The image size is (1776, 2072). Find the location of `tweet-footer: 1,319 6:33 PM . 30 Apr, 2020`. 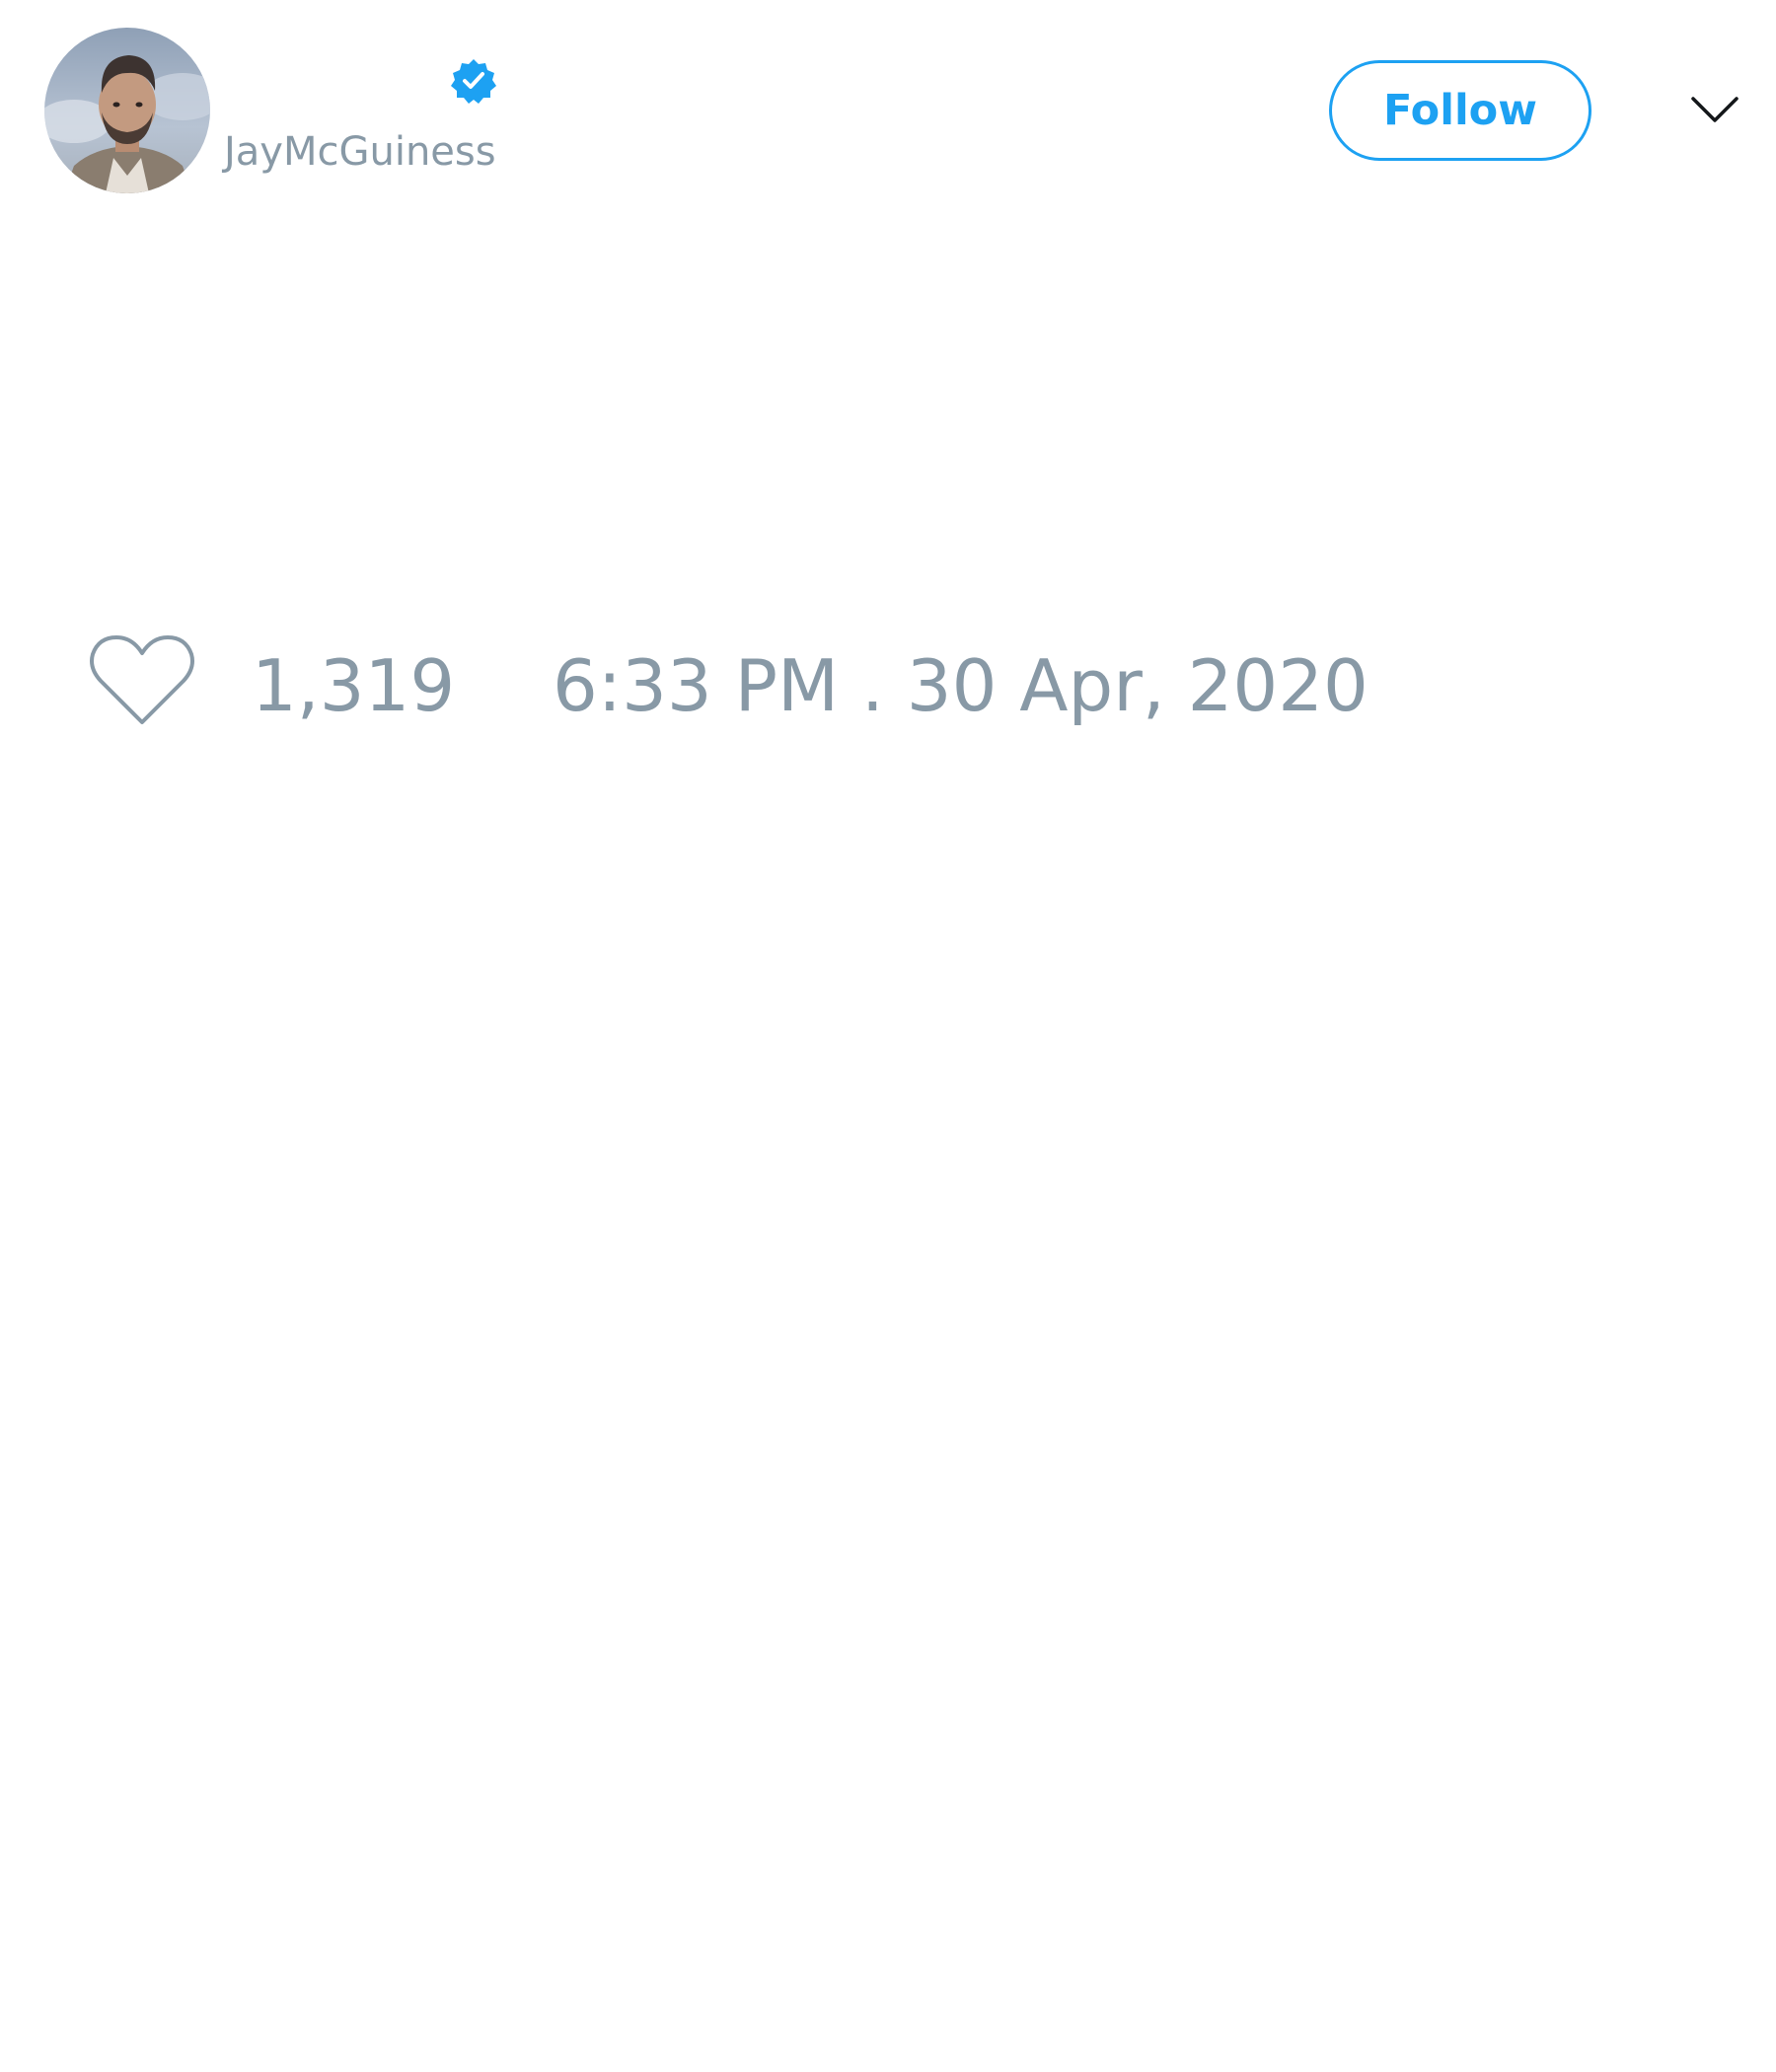

tweet-footer: 1,319 6:33 PM . 30 Apr, 2020 is located at coordinates (888, 681).